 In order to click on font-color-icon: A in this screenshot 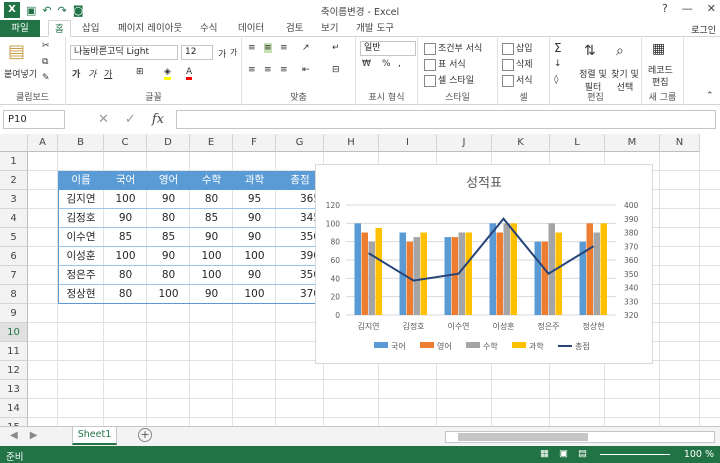, I will do `click(189, 73)`.